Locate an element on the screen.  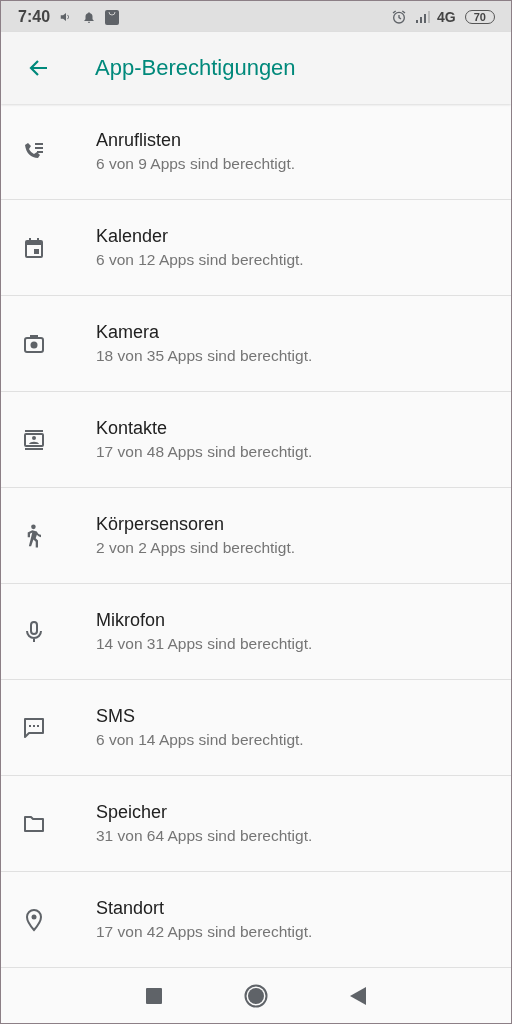
back-nav-button is located at coordinates (358, 995).